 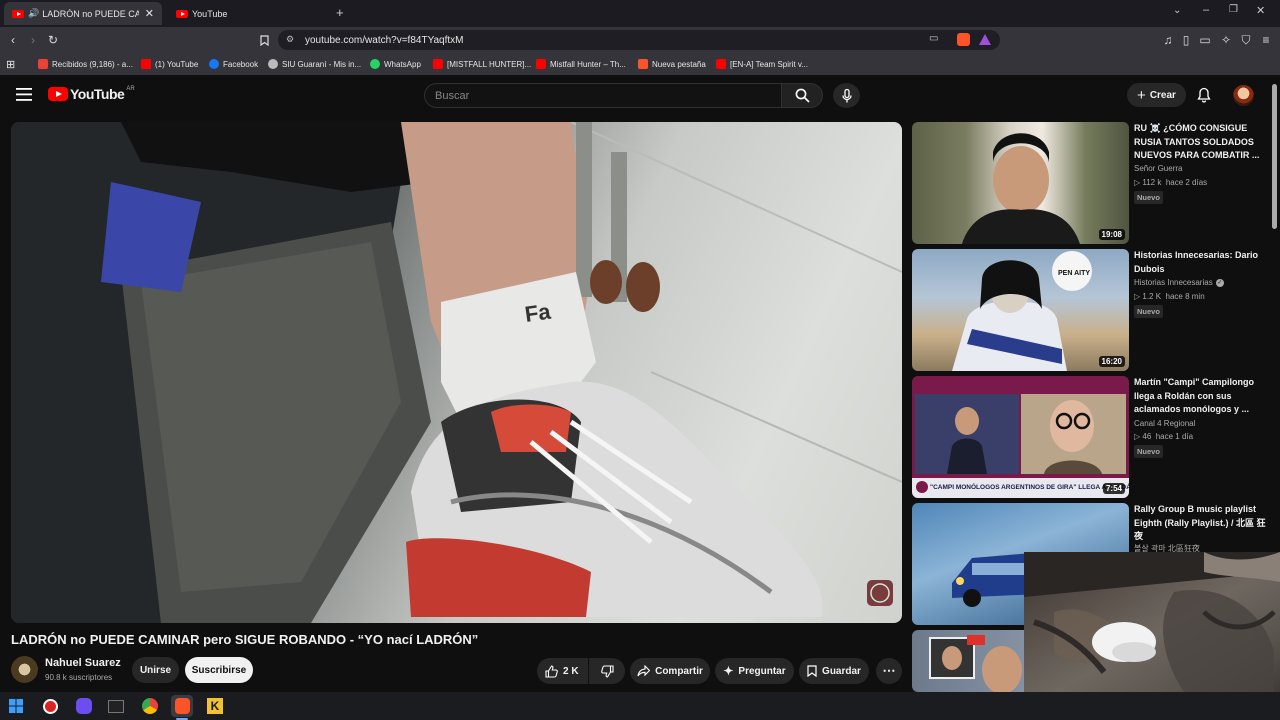 I want to click on brave-shields-icon, so click(x=963, y=39).